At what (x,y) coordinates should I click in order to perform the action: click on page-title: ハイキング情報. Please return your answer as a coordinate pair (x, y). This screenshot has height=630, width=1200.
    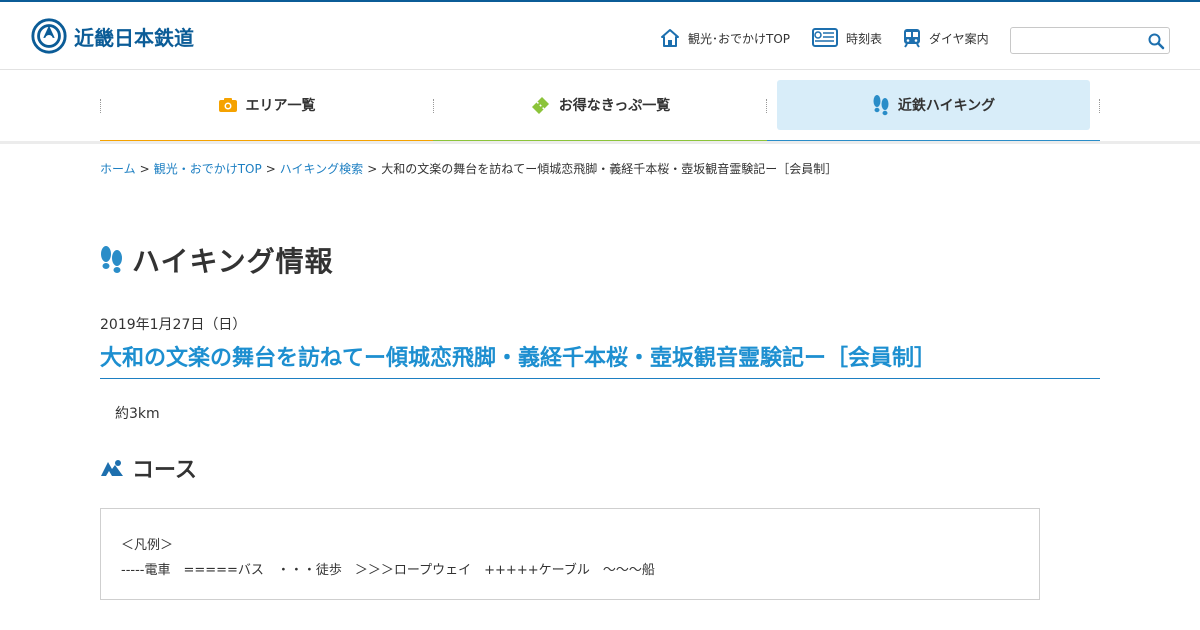
    Looking at the image, I should click on (217, 260).